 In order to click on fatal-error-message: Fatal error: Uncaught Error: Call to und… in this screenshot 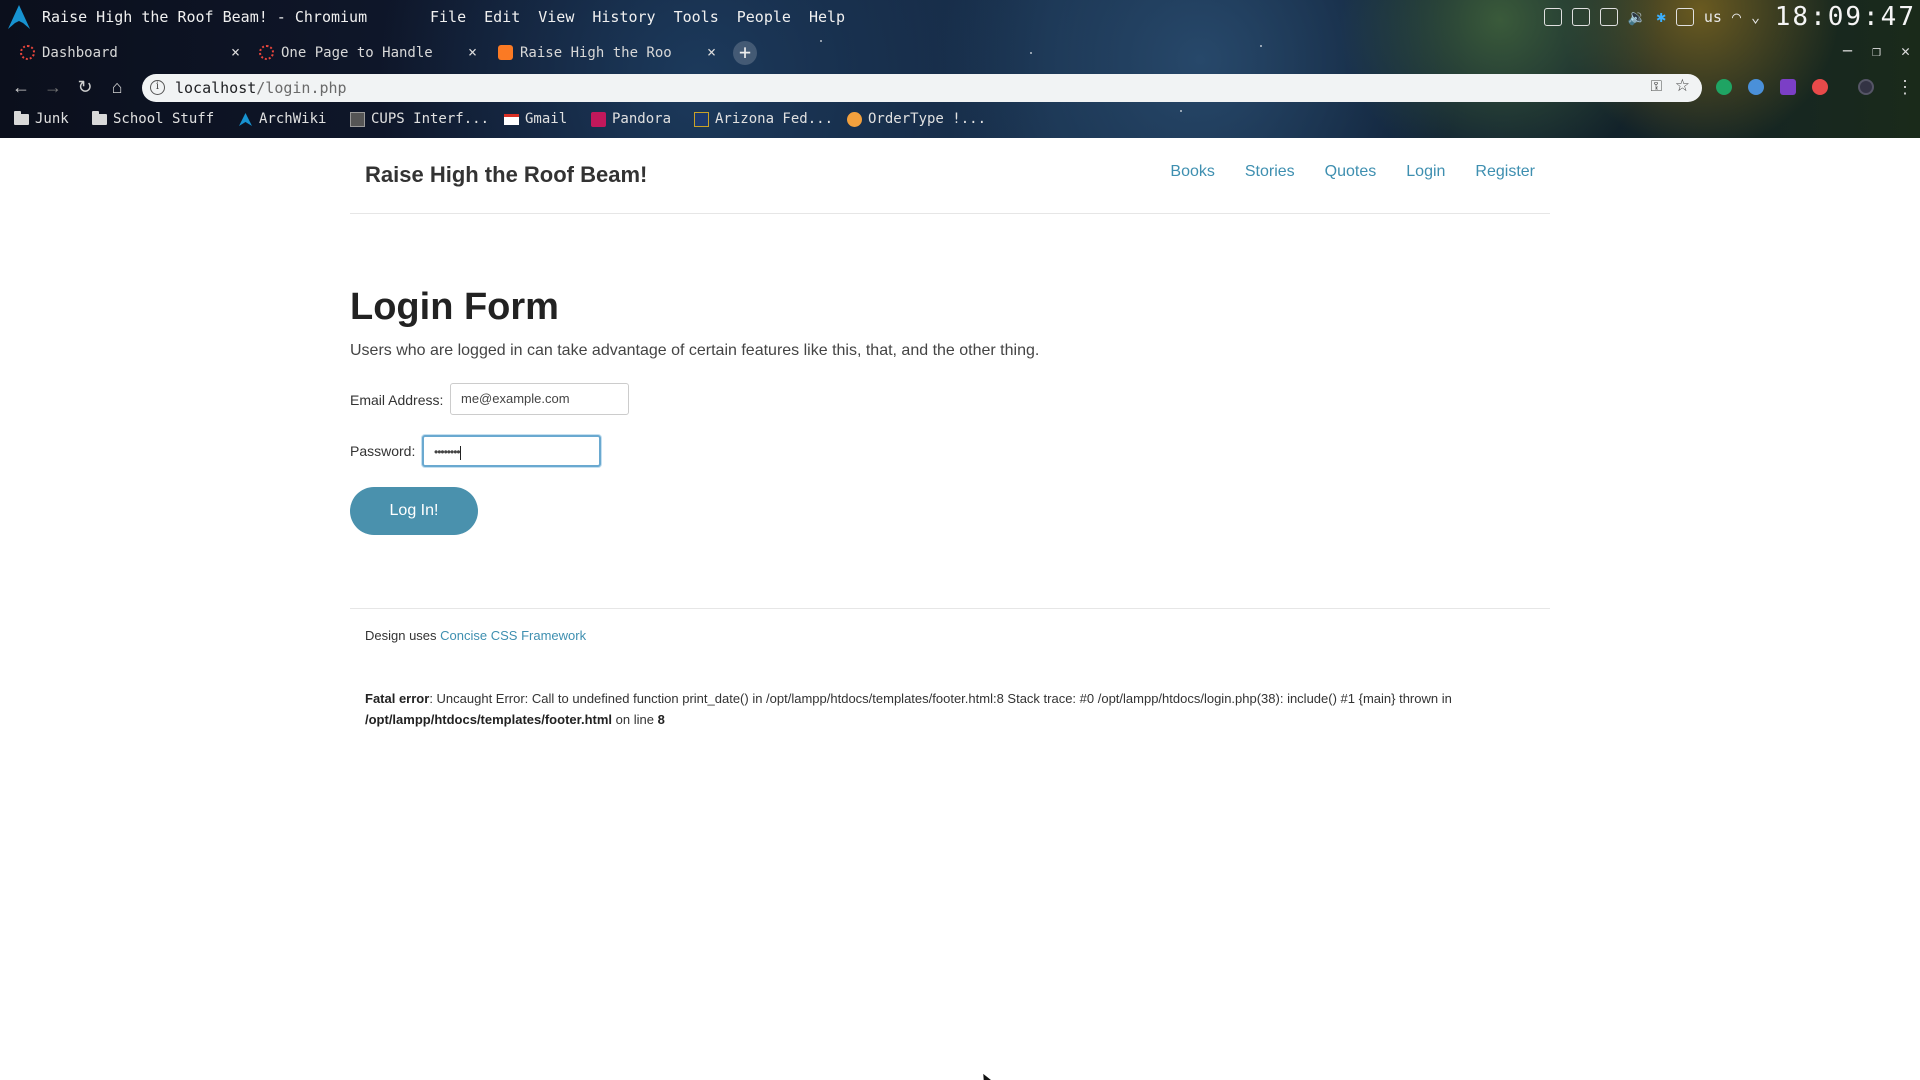, I will do `click(945, 709)`.